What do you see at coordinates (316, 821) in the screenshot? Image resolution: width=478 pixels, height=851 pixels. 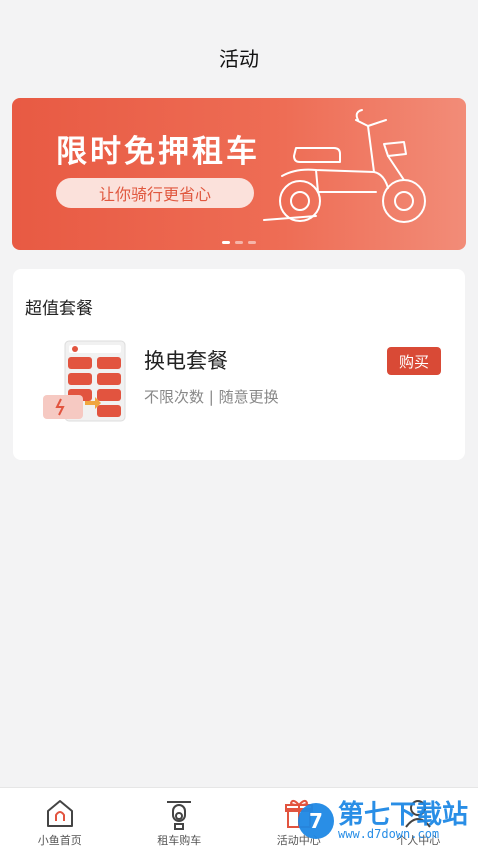 I see `watermark-logo-icon: 7` at bounding box center [316, 821].